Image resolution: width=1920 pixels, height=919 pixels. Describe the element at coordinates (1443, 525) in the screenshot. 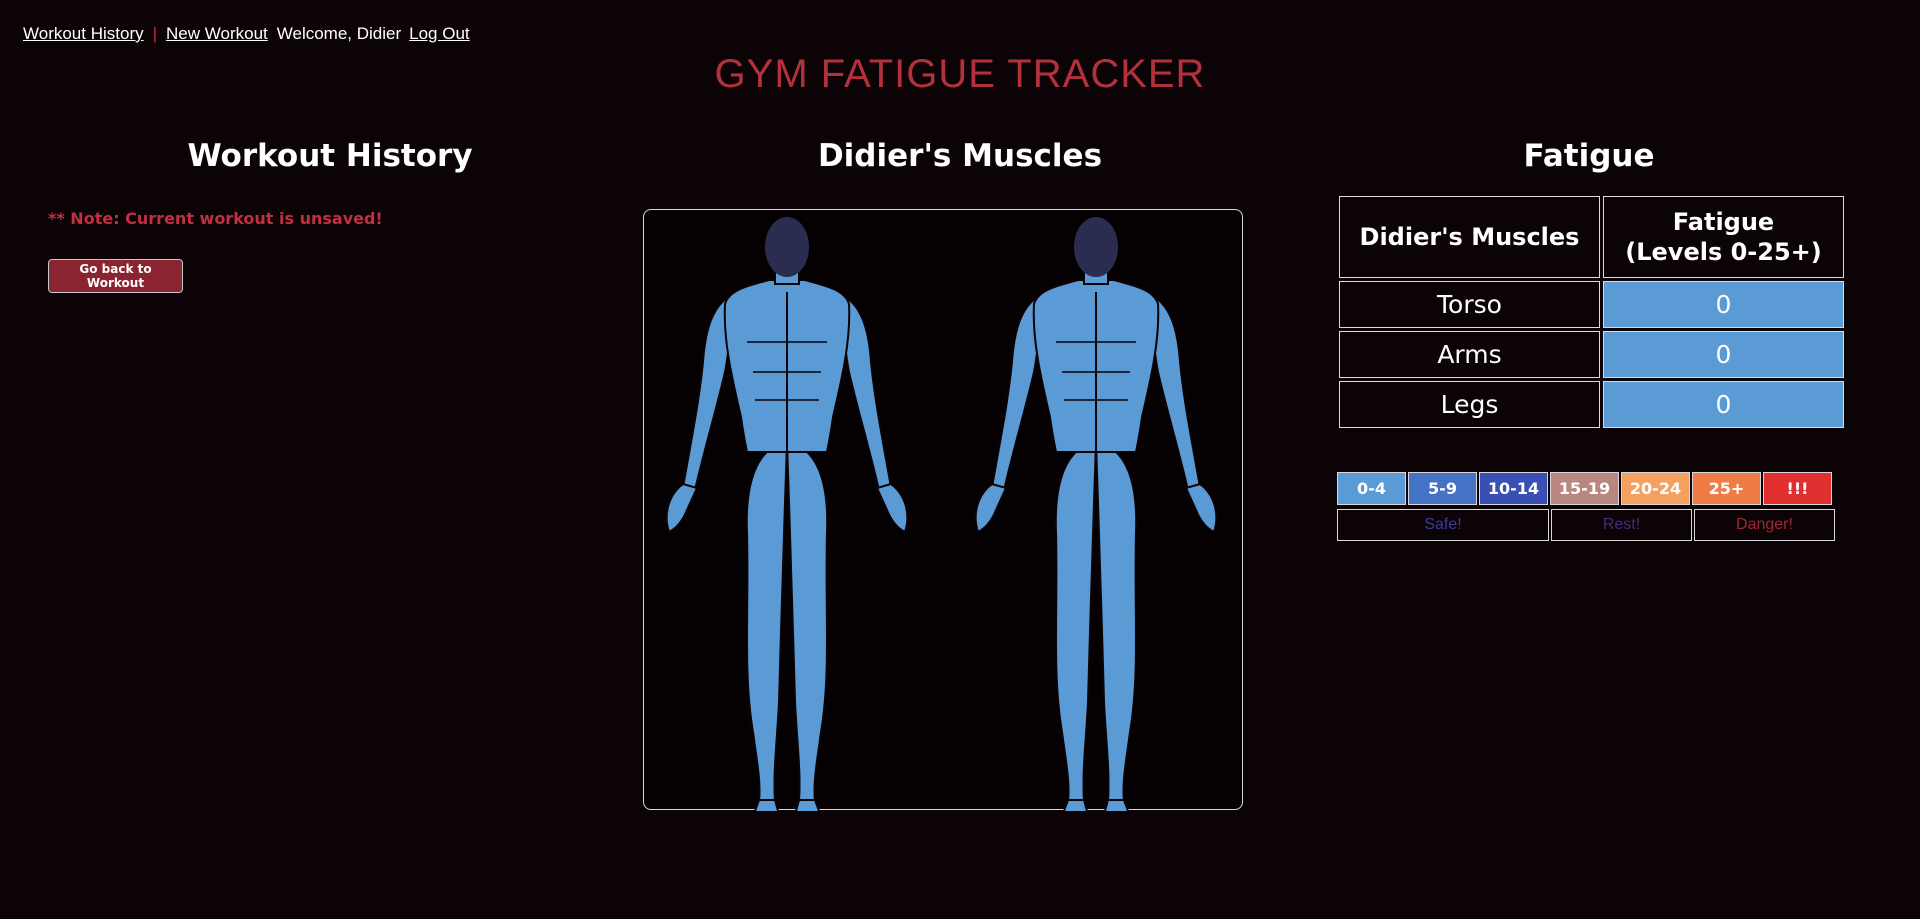

I see `legend-label-safe: Safe!` at that location.